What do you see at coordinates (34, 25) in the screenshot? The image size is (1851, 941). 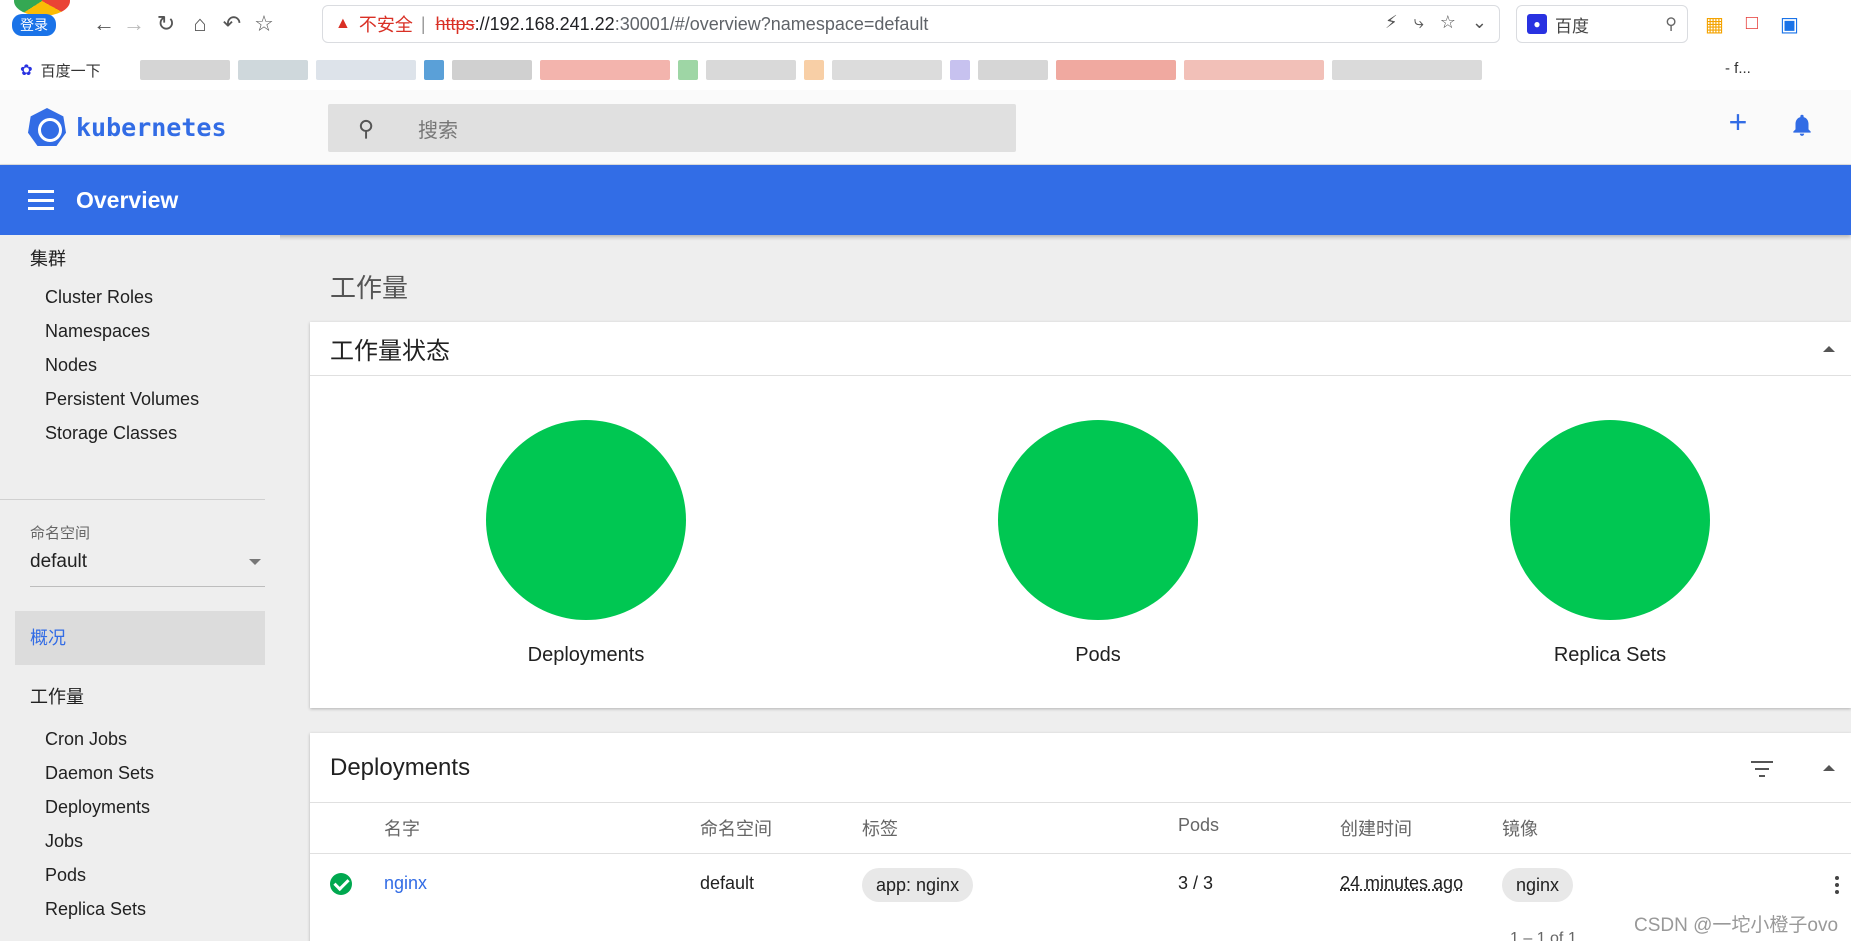 I see `login-button: 登录` at bounding box center [34, 25].